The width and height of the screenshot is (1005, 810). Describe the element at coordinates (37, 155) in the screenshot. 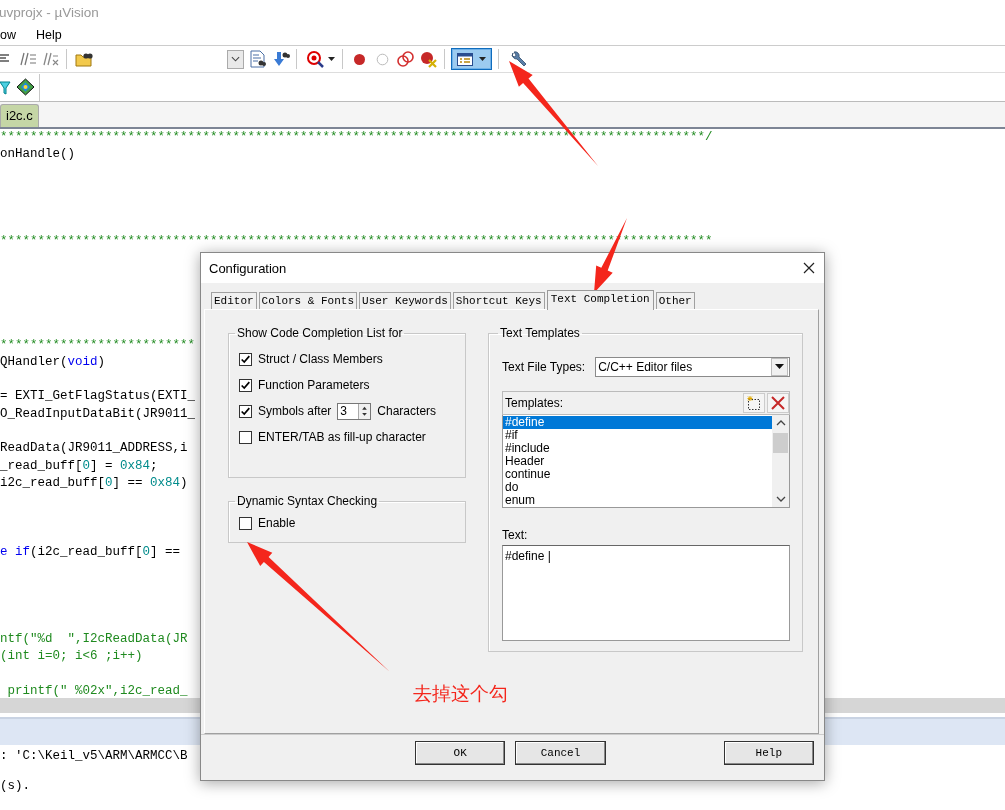

I see `code-line: onHandle()` at that location.